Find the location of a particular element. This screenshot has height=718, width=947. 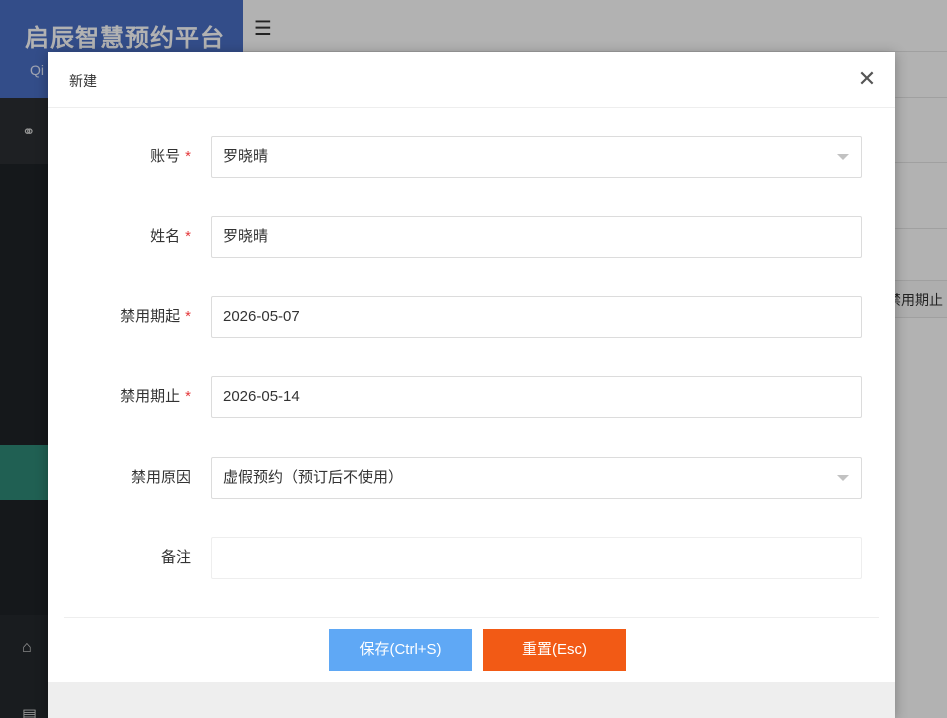

name-field: 罗晓晴 is located at coordinates (536, 237).